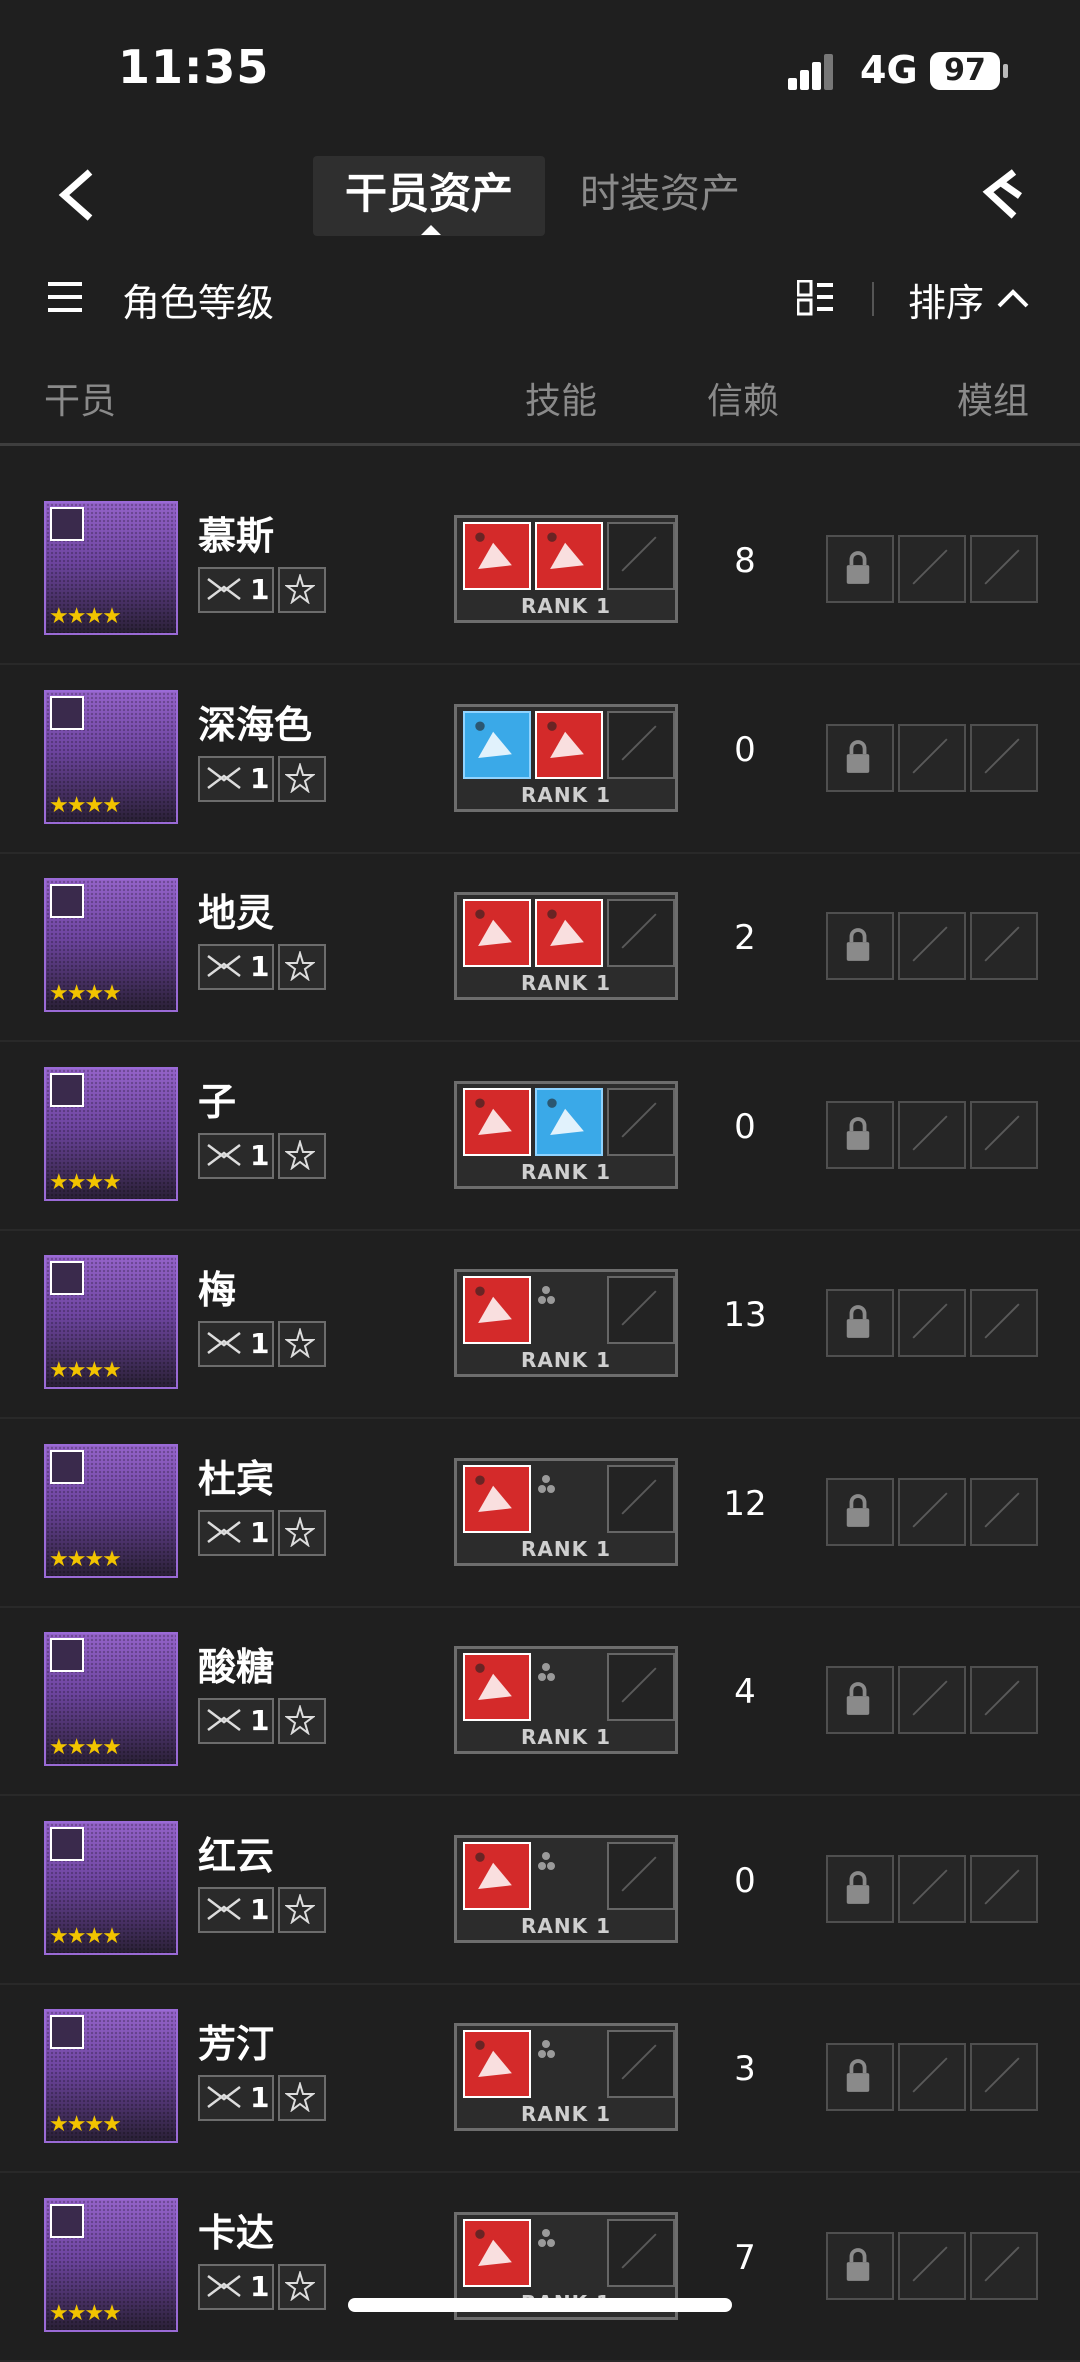  What do you see at coordinates (236, 1479) in the screenshot?
I see `operator-name: 杜宾` at bounding box center [236, 1479].